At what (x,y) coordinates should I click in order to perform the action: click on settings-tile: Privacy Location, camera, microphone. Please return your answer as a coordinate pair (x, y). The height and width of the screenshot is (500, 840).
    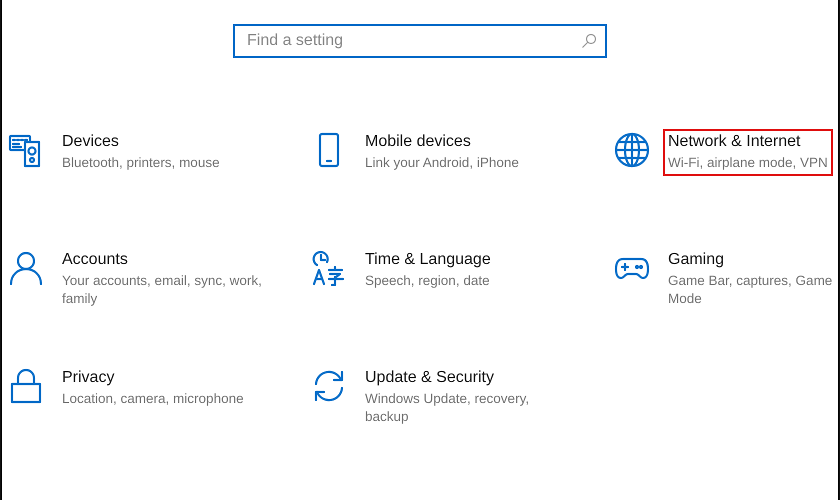
    Looking at the image, I should click on (159, 429).